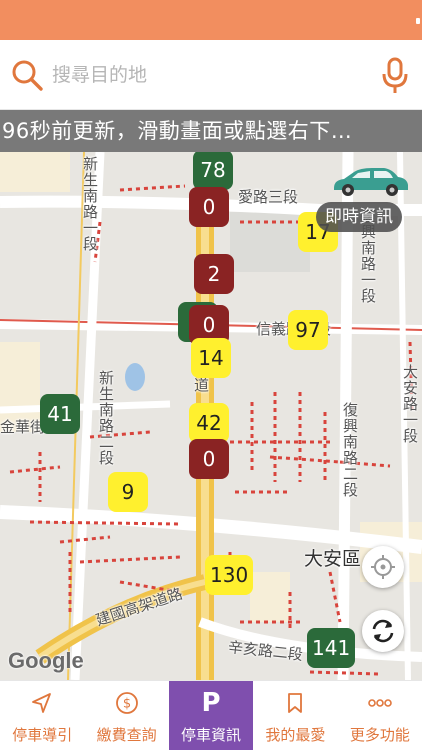 The height and width of the screenshot is (750, 422). Describe the element at coordinates (209, 423) in the screenshot. I see `parking-marker: 42` at that location.